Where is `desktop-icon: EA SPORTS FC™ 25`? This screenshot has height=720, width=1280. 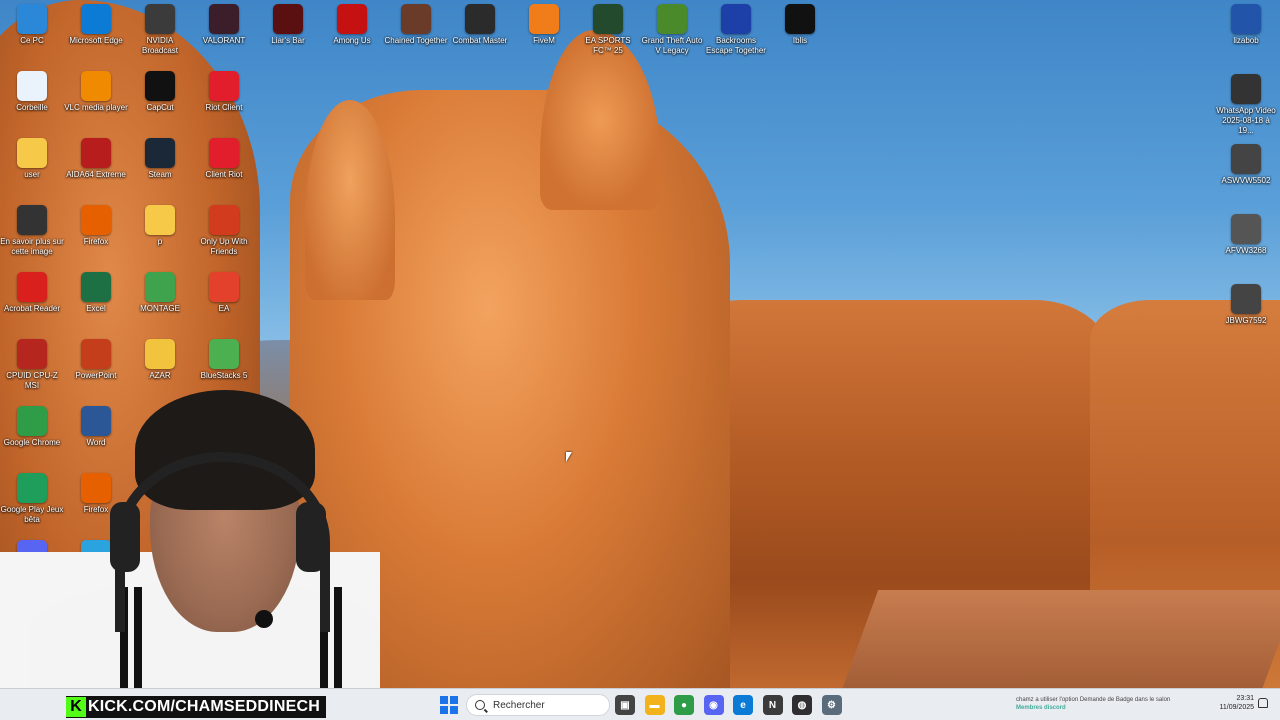 desktop-icon: EA SPORTS FC™ 25 is located at coordinates (608, 28).